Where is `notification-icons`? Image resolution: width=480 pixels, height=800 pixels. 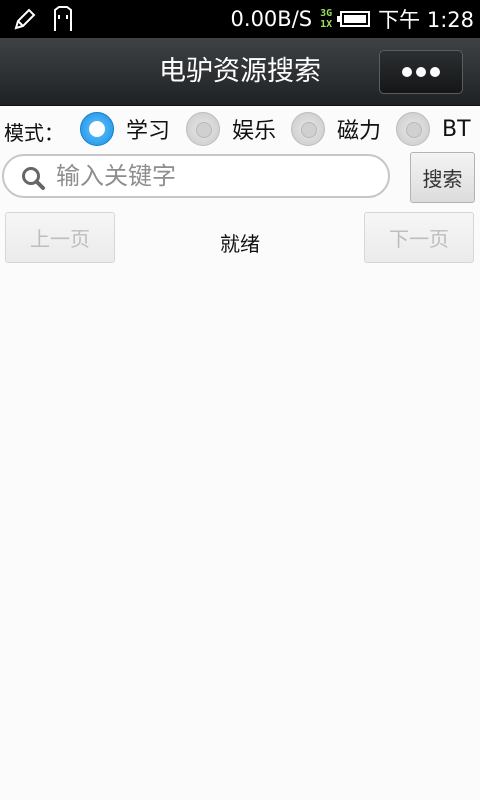
notification-icons is located at coordinates (44, 19).